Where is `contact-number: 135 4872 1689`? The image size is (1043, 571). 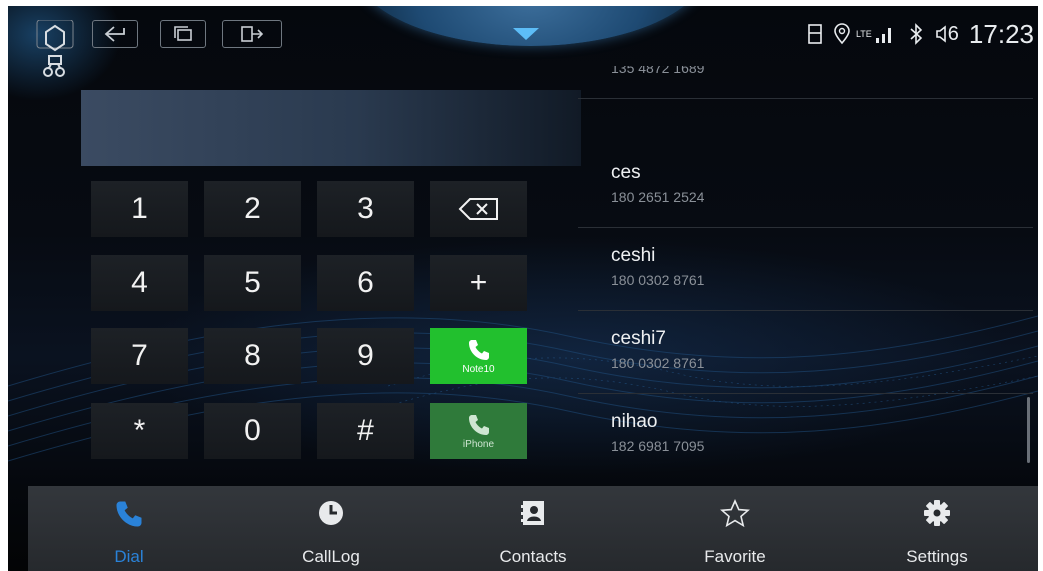 contact-number: 135 4872 1689 is located at coordinates (658, 71).